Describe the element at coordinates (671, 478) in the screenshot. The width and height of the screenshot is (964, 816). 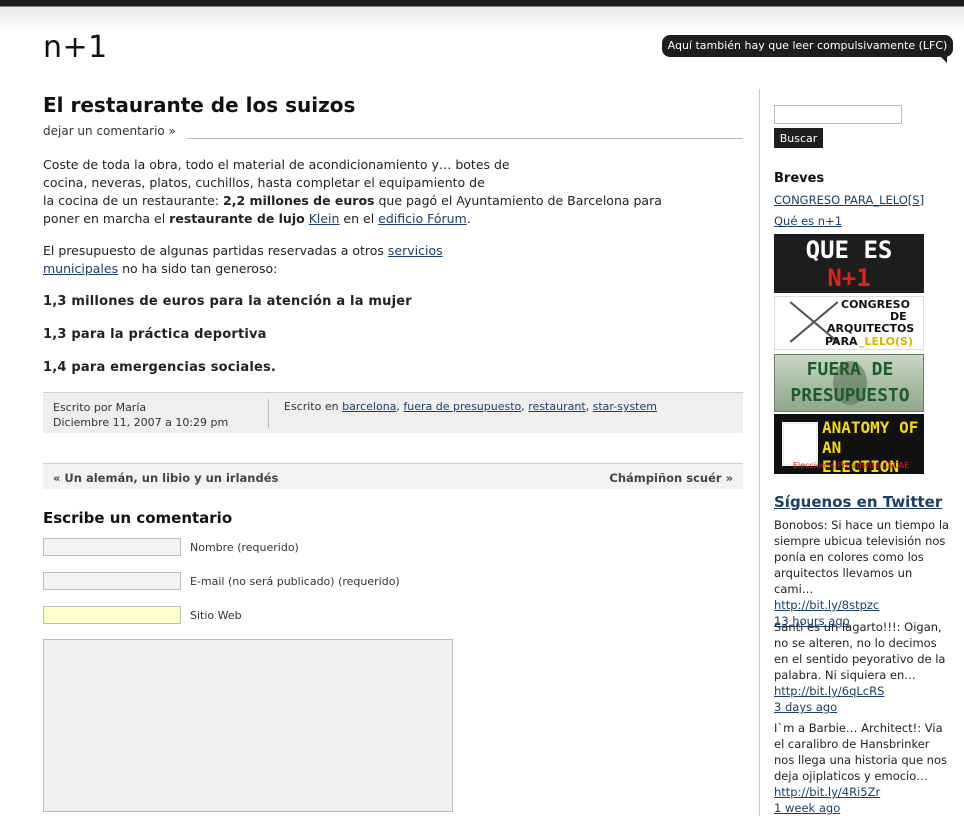
I see `next-post-link: Chámpiñon scuér »` at that location.